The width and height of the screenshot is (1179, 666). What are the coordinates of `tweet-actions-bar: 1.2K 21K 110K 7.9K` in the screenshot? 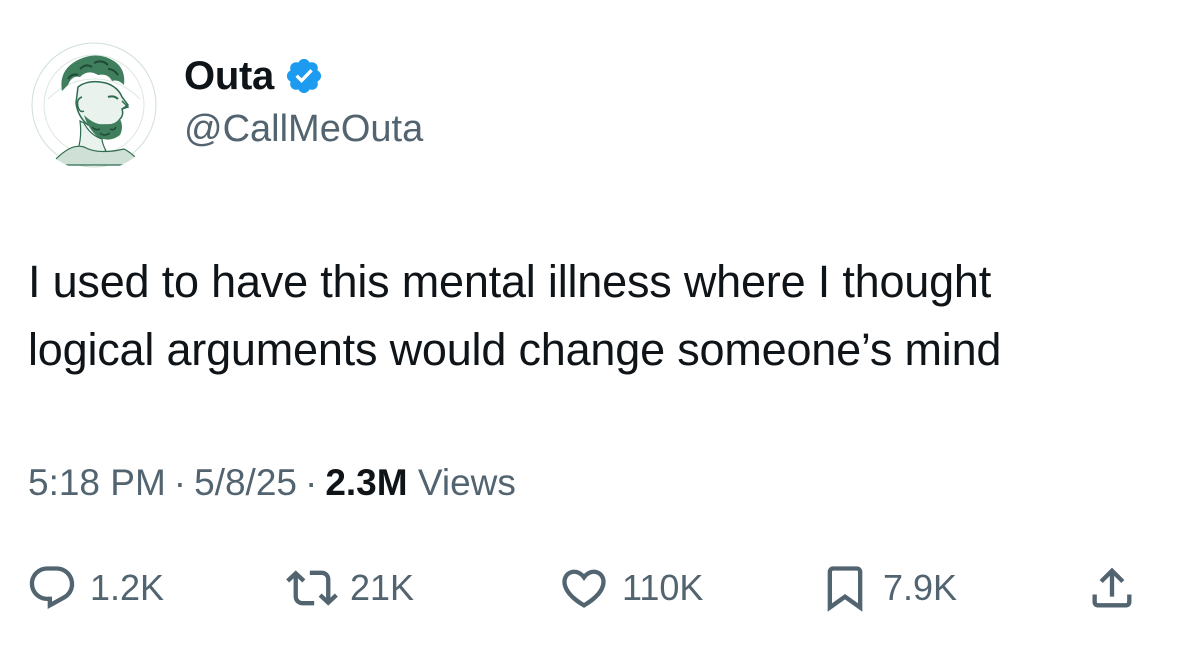 It's located at (589, 588).